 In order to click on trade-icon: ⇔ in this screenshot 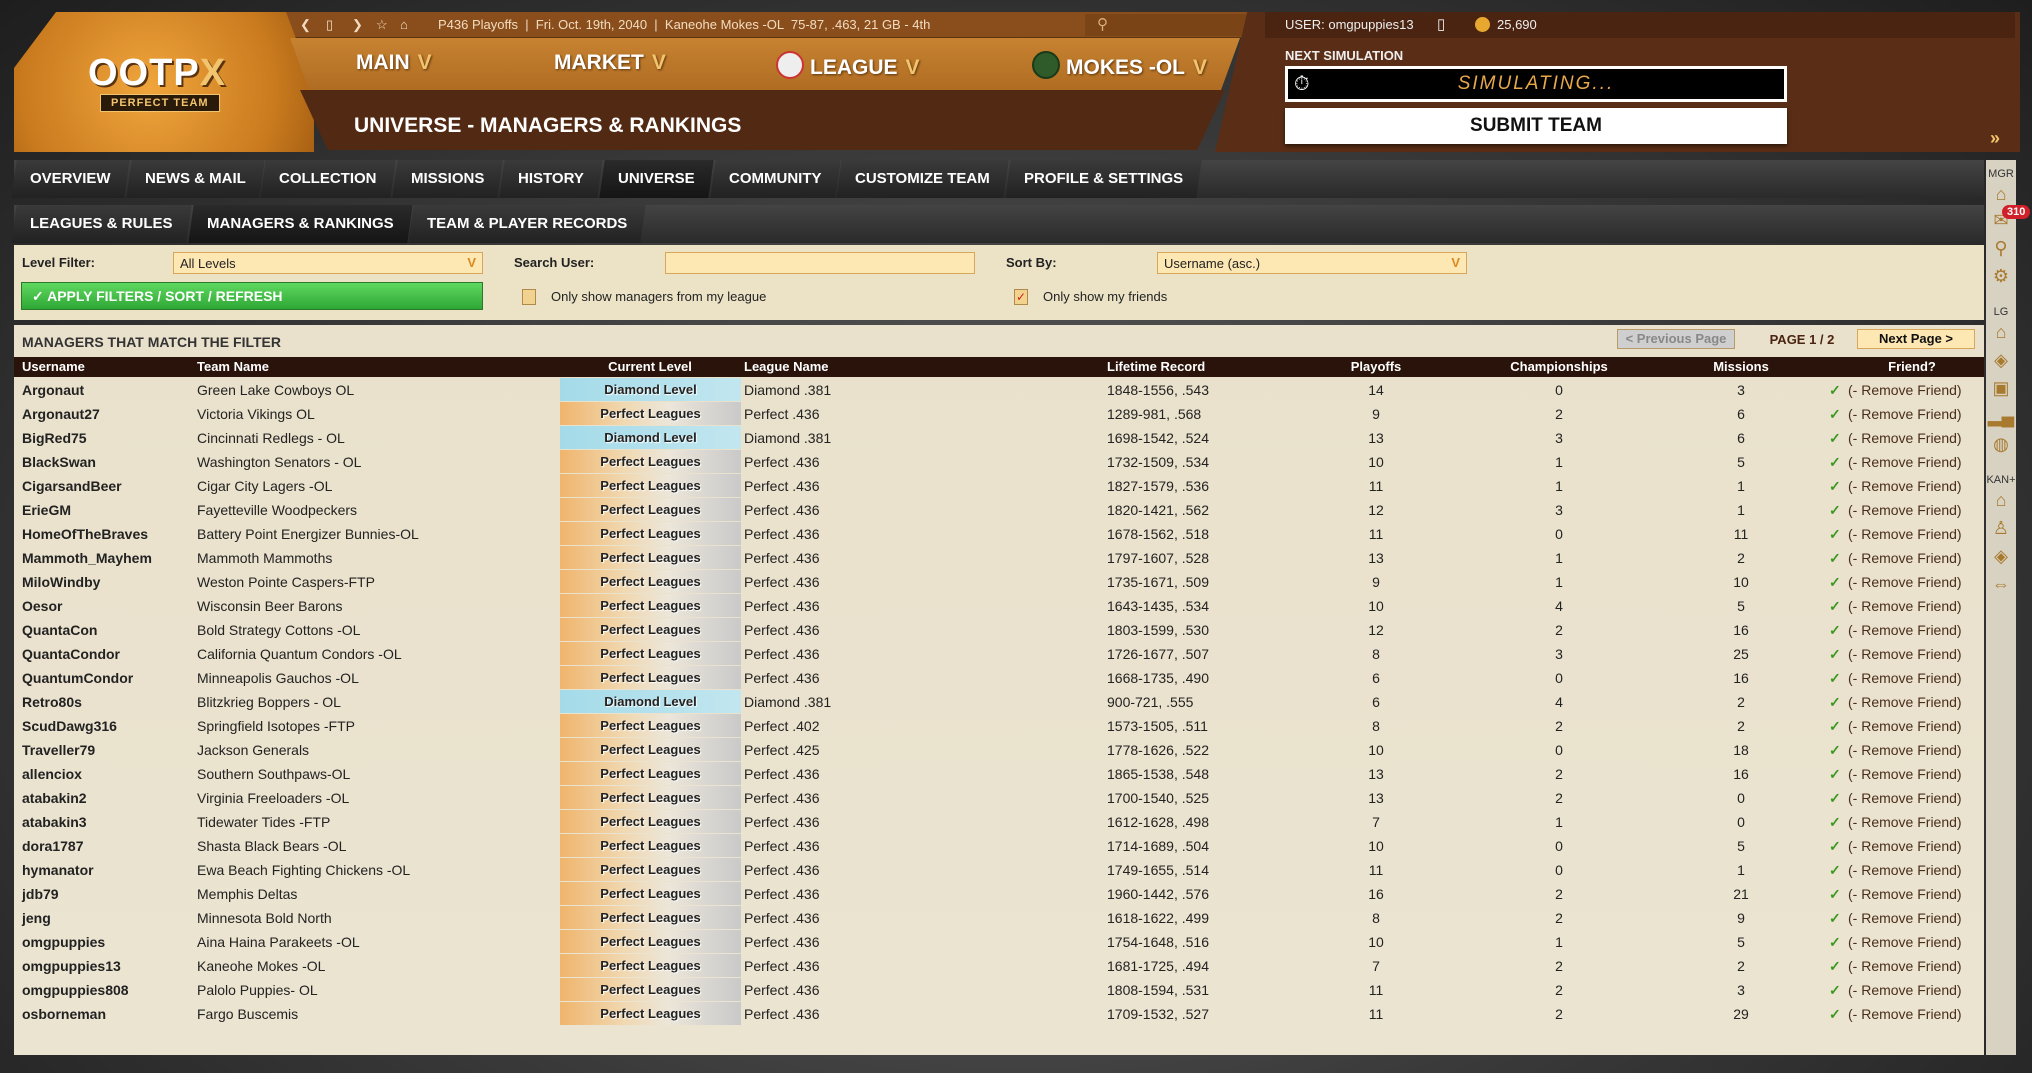, I will do `click(2001, 584)`.